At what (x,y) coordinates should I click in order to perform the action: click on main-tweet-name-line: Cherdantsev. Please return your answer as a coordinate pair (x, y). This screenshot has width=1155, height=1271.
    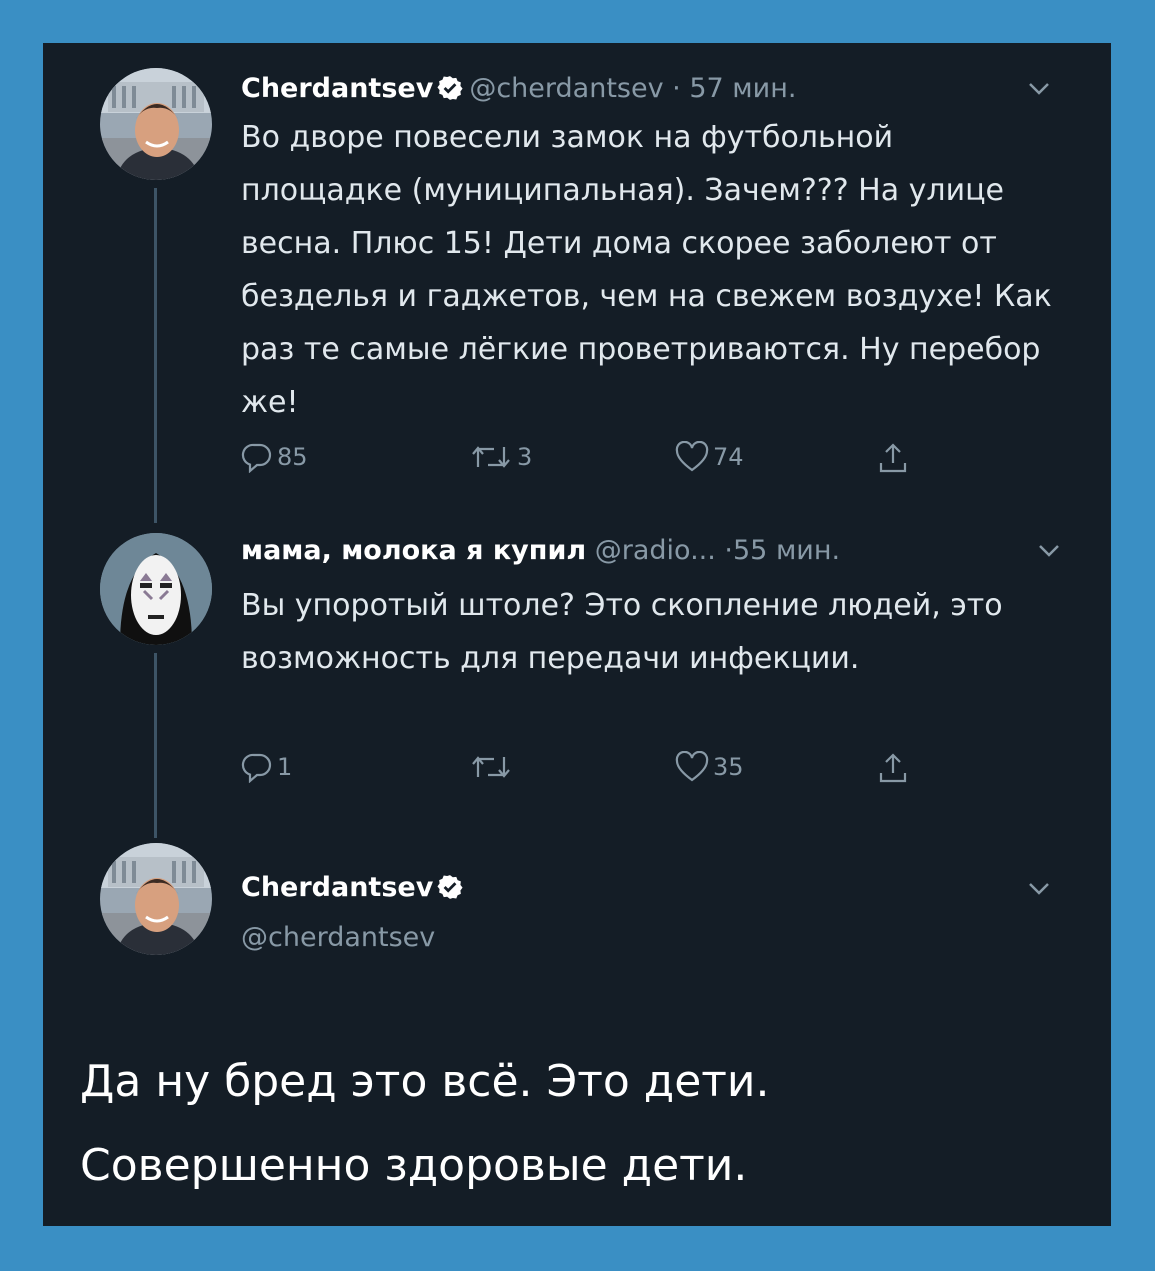
    Looking at the image, I should click on (355, 890).